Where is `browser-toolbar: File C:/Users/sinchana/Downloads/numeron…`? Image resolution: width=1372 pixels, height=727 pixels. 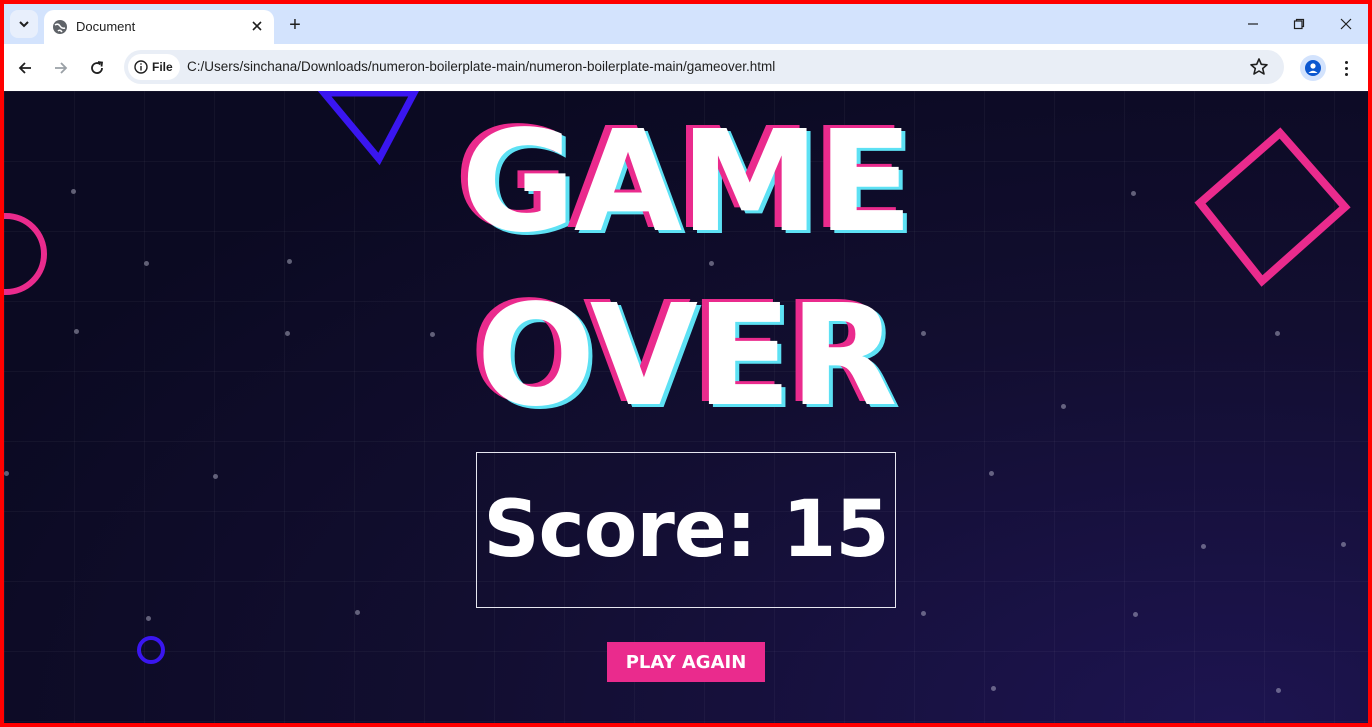
browser-toolbar: File C:/Users/sinchana/Downloads/numeron… is located at coordinates (686, 67).